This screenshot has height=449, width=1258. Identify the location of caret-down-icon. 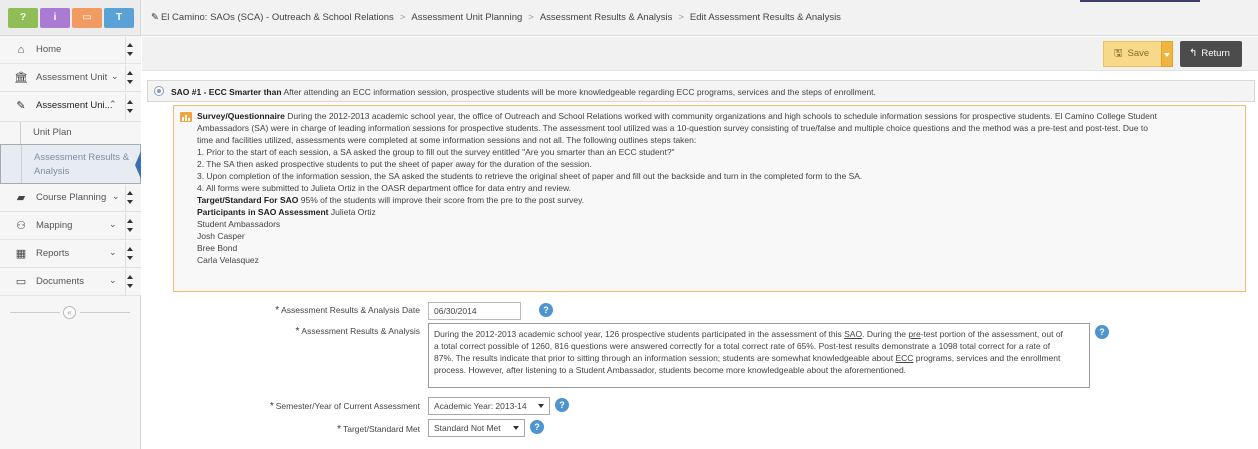
(1167, 55).